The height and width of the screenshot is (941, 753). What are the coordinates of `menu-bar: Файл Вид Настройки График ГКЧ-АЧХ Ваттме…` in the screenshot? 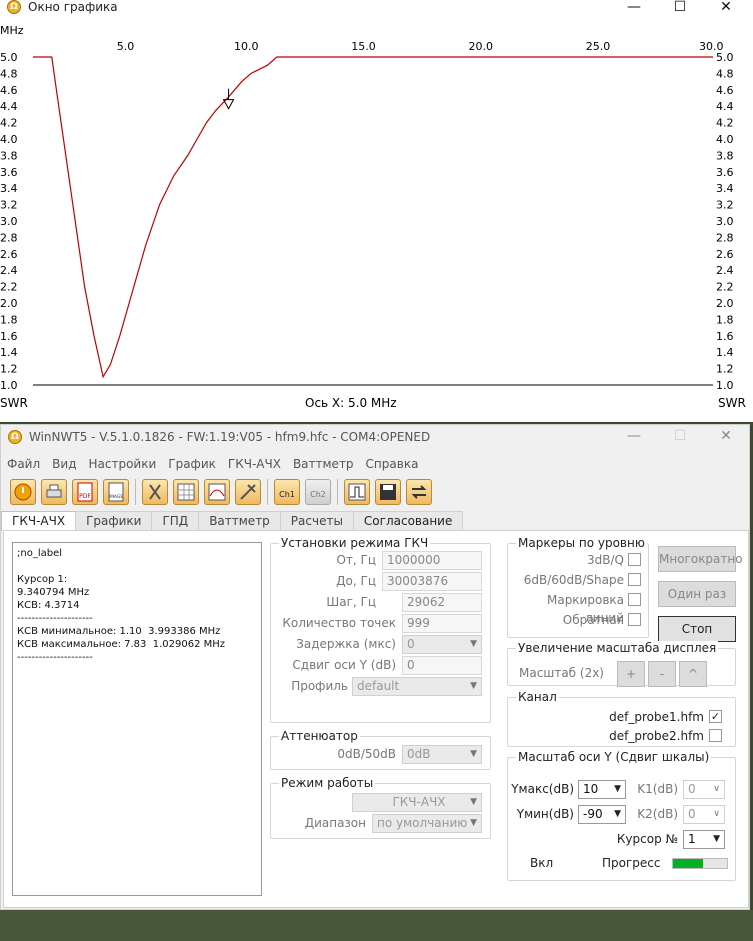 It's located at (212, 464).